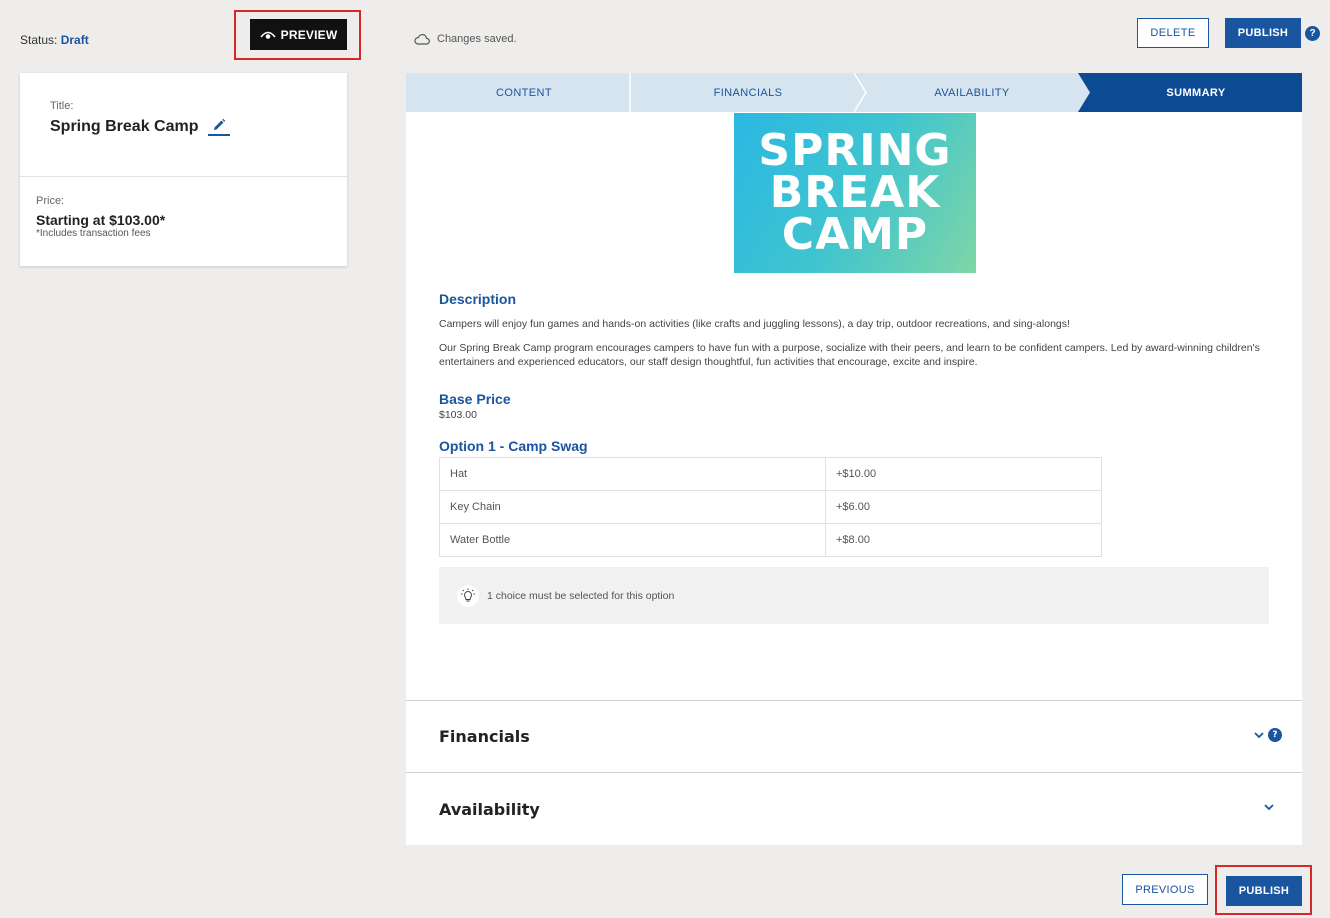  What do you see at coordinates (50, 201) in the screenshot?
I see `price-label: Price:` at bounding box center [50, 201].